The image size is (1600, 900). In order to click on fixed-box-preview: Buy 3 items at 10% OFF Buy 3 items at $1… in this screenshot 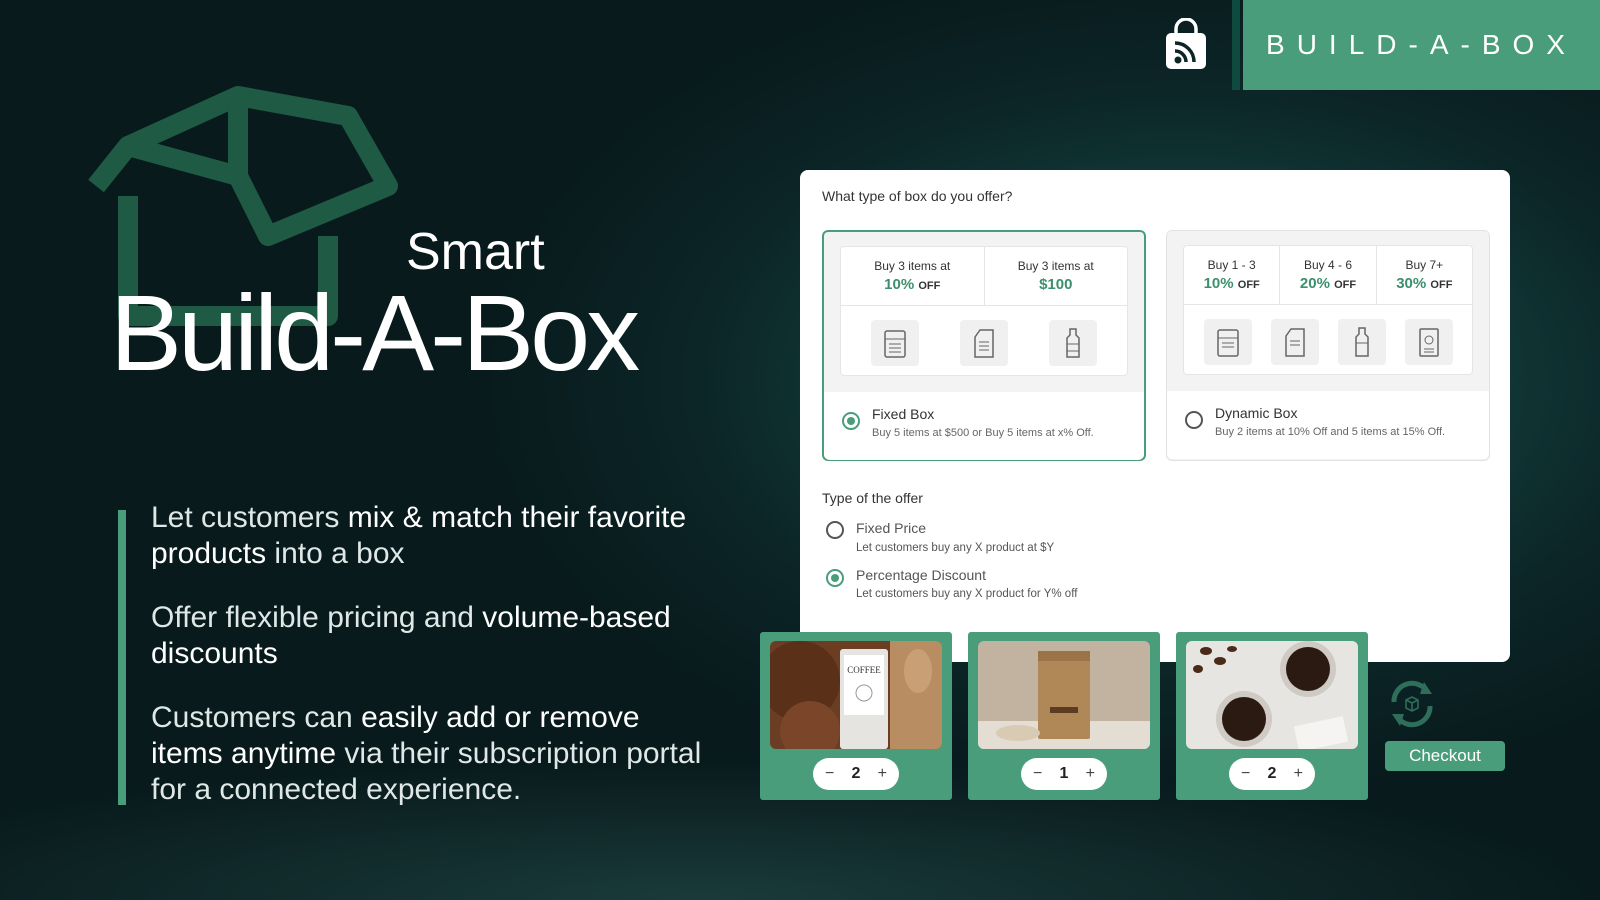, I will do `click(984, 311)`.